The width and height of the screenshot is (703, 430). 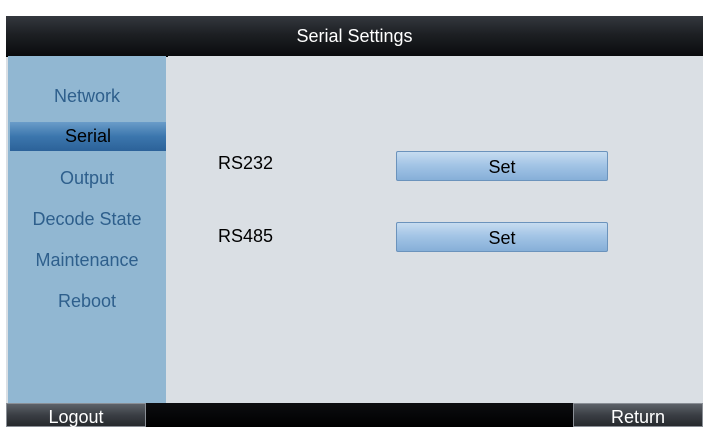 I want to click on sidebar-item-reboot: Reboot, so click(x=87, y=301).